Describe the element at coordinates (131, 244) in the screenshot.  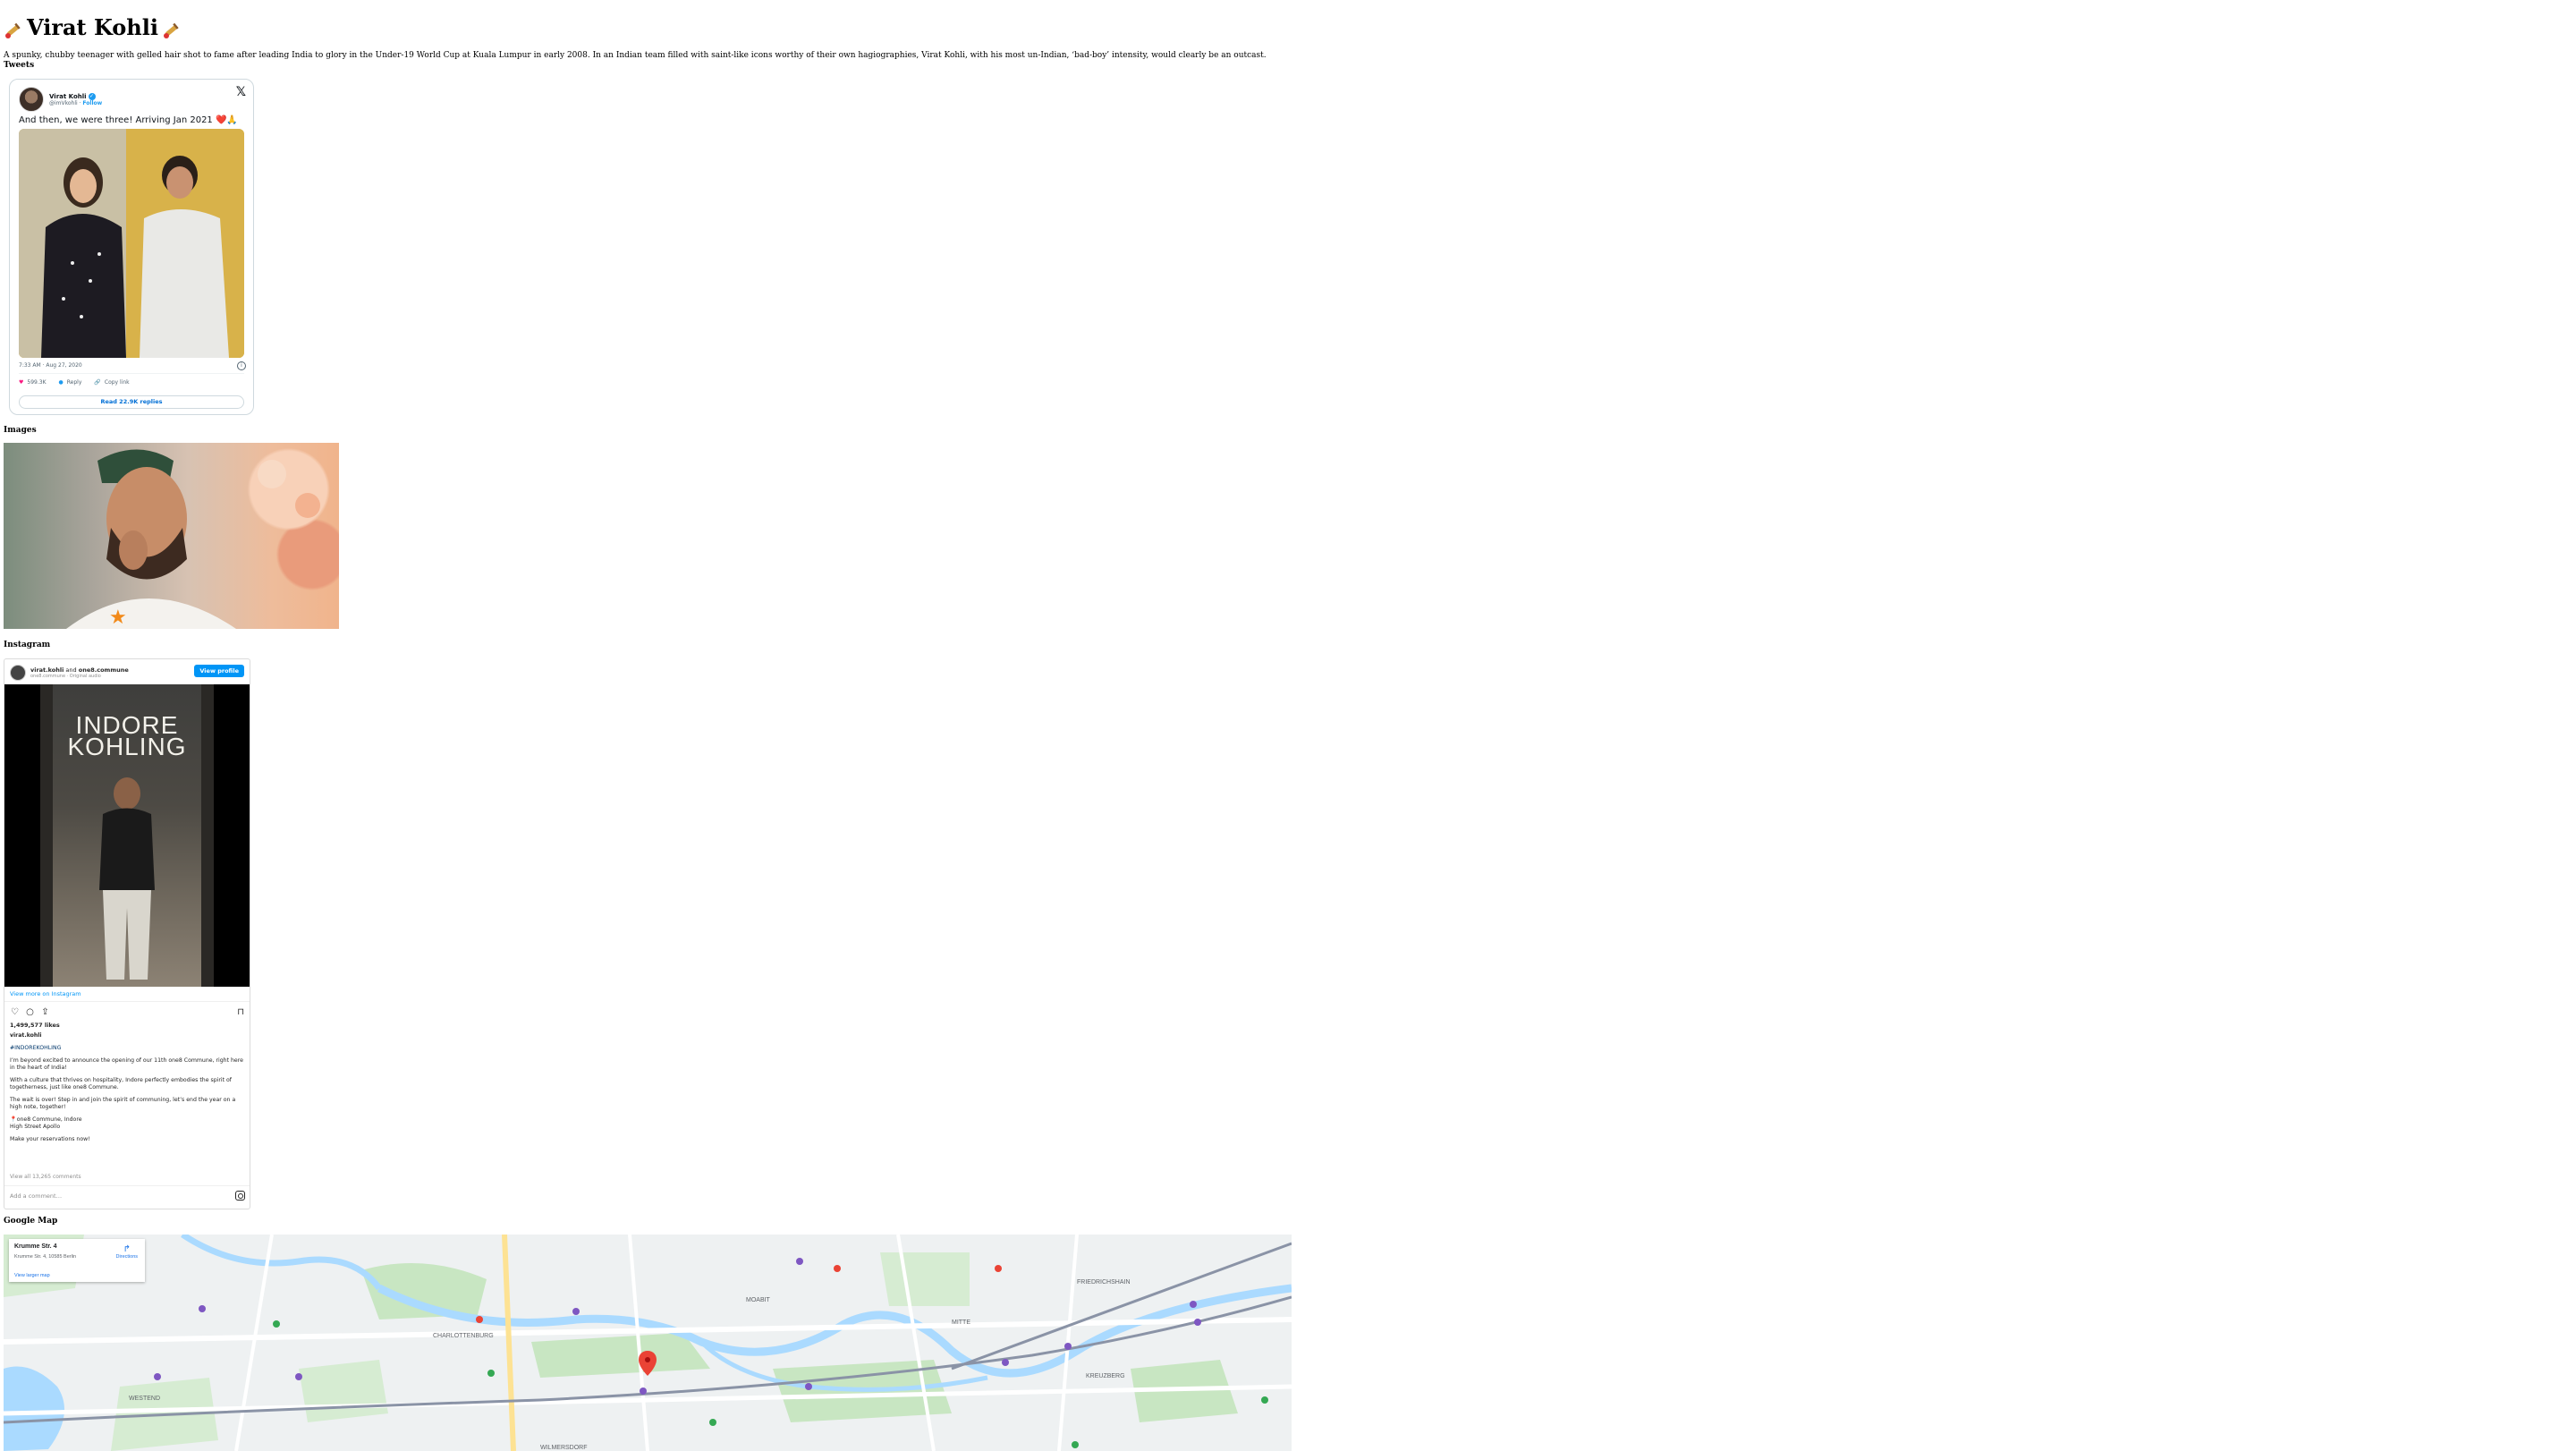
I see `tweet-photo` at that location.